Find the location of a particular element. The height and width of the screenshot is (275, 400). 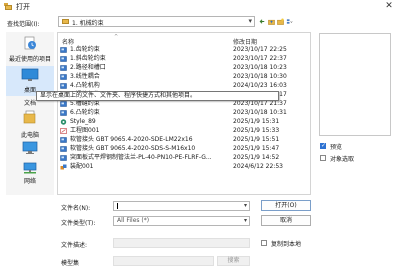

new-folder-icon is located at coordinates (280, 21).